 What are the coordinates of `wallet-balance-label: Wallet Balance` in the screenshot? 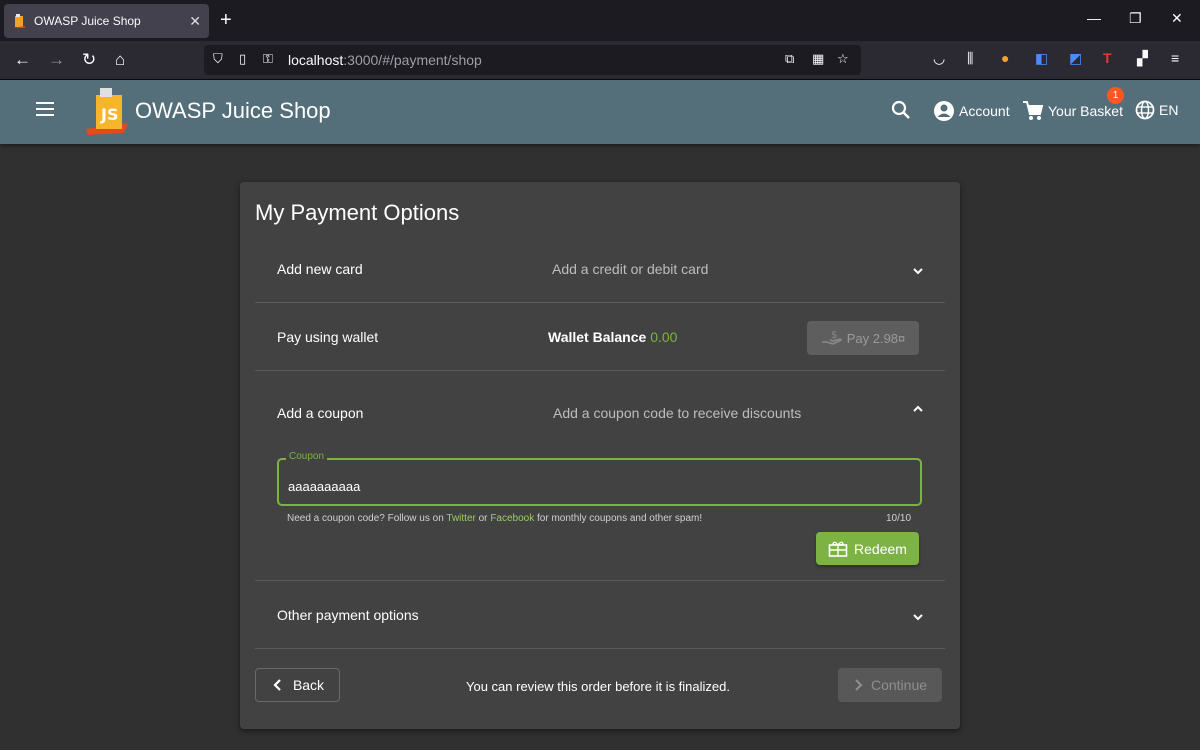 It's located at (597, 337).